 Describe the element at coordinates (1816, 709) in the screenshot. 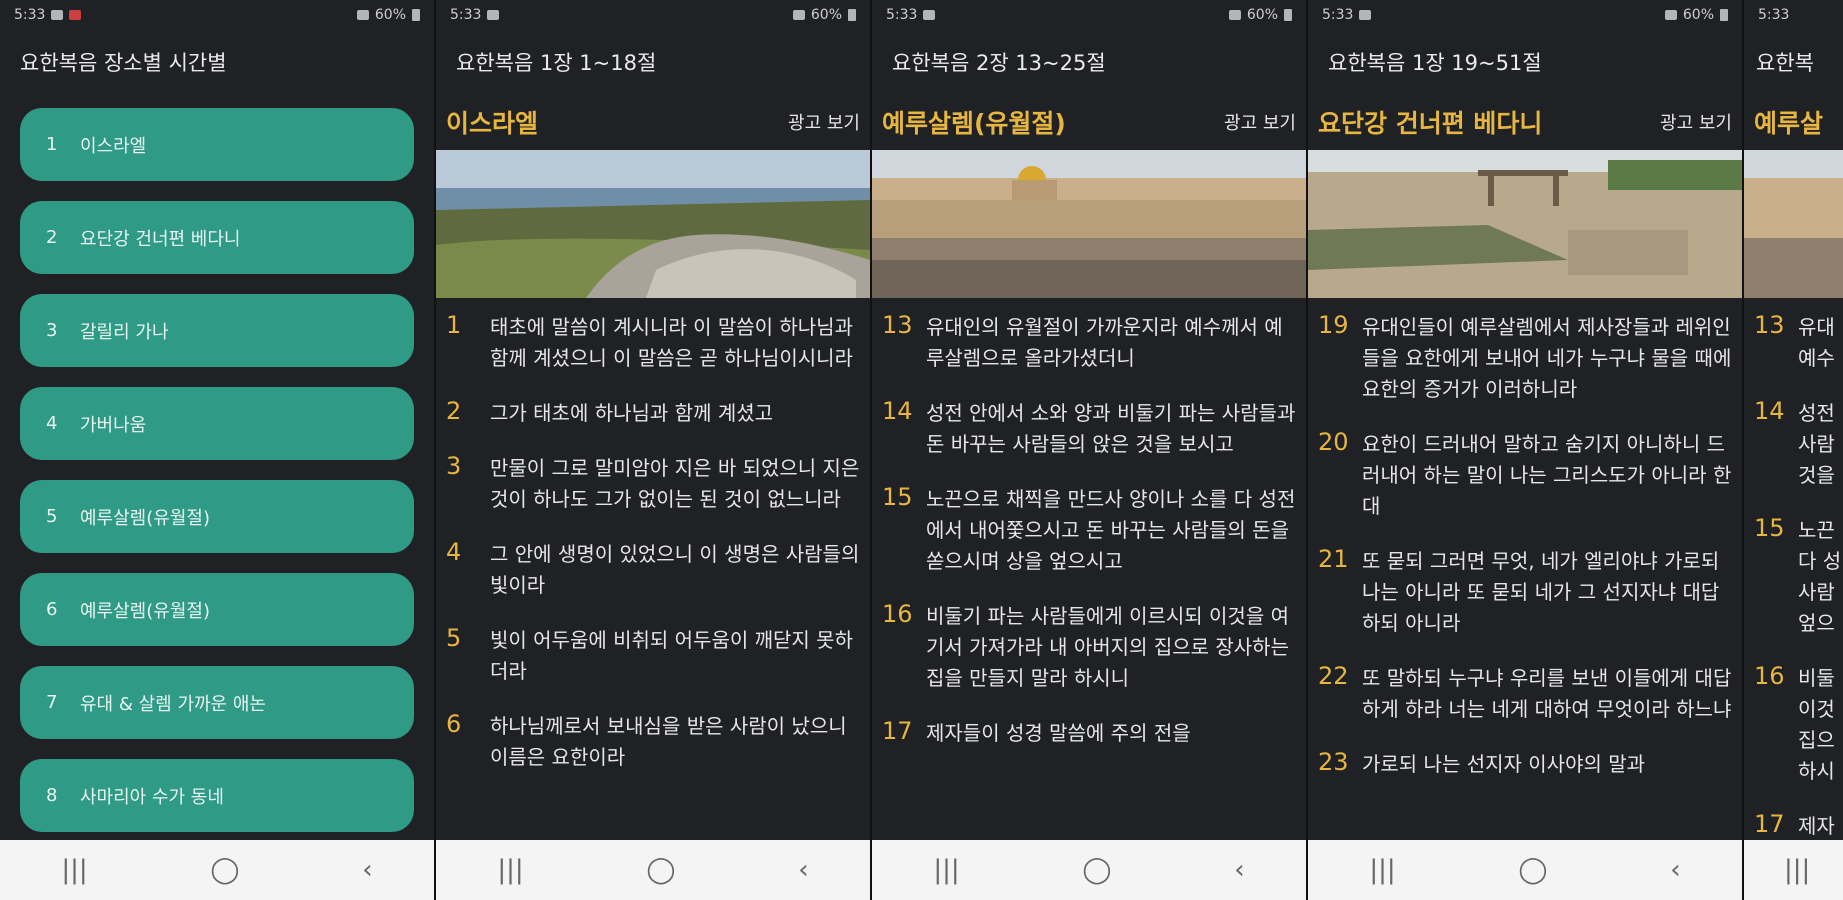

I see `verse-line: 이것` at that location.